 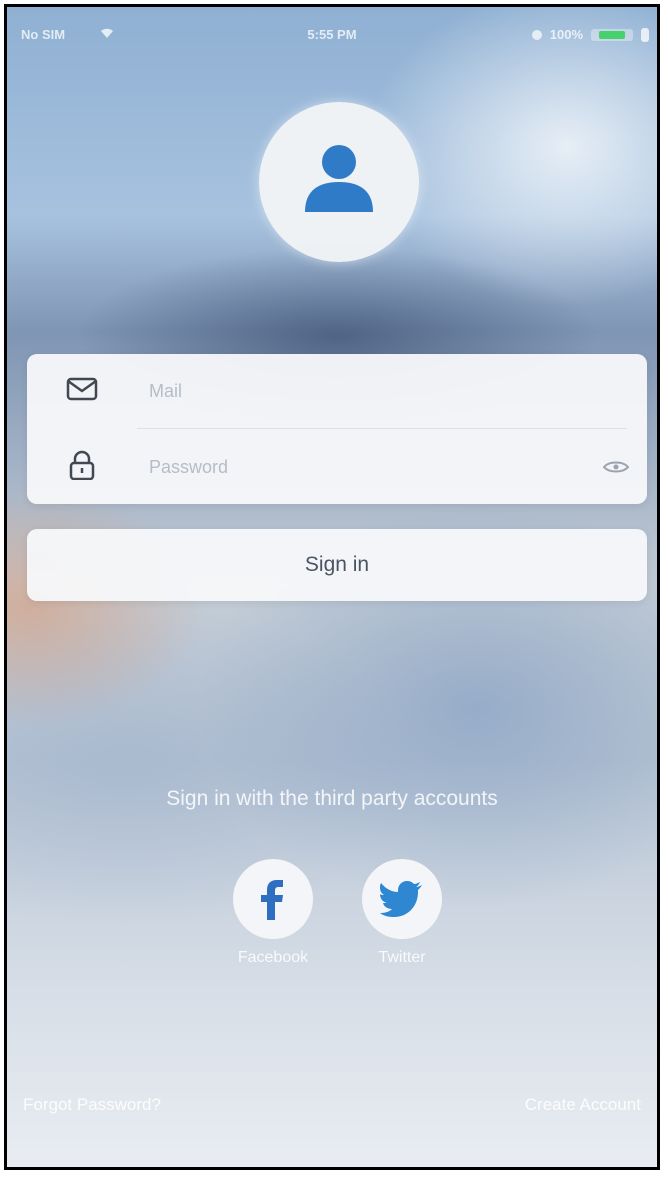 What do you see at coordinates (273, 957) in the screenshot?
I see `facebook-label: Facebook` at bounding box center [273, 957].